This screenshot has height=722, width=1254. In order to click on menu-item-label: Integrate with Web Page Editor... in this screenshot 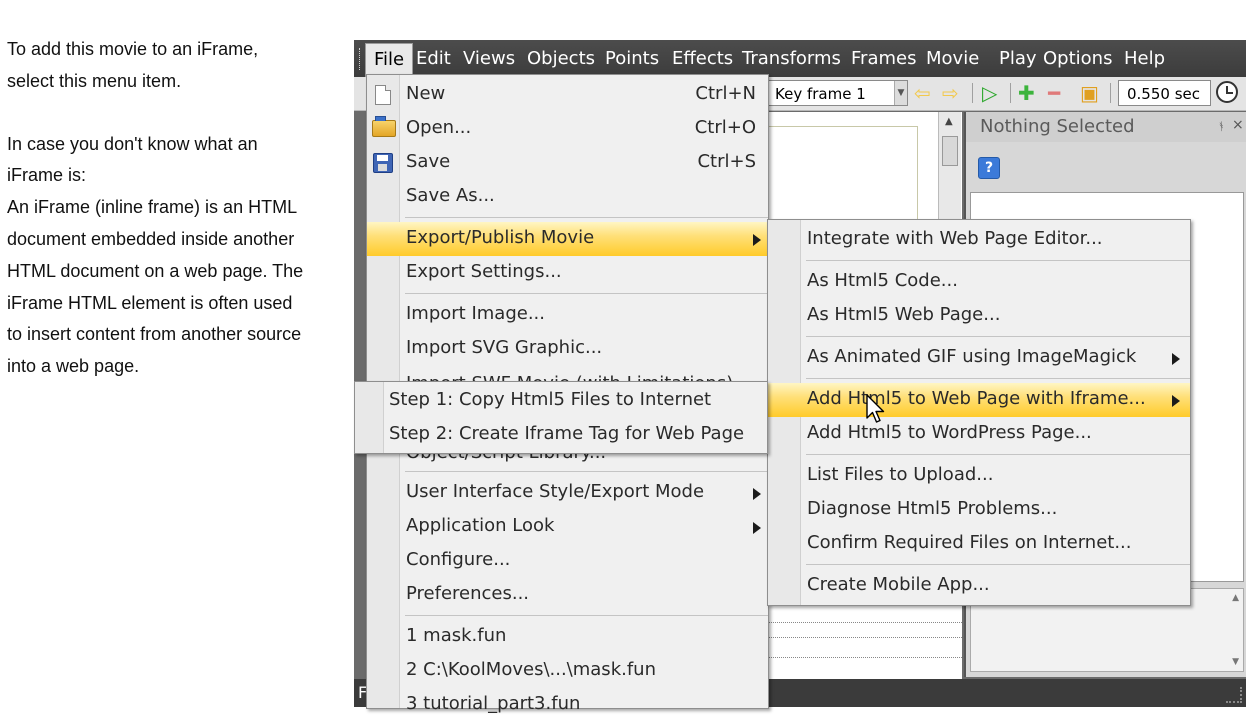, I will do `click(955, 238)`.